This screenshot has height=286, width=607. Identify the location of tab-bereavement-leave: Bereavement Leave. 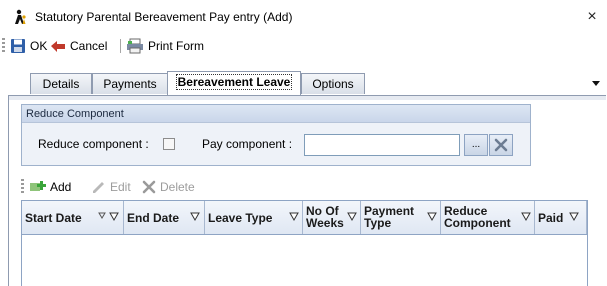
(234, 83).